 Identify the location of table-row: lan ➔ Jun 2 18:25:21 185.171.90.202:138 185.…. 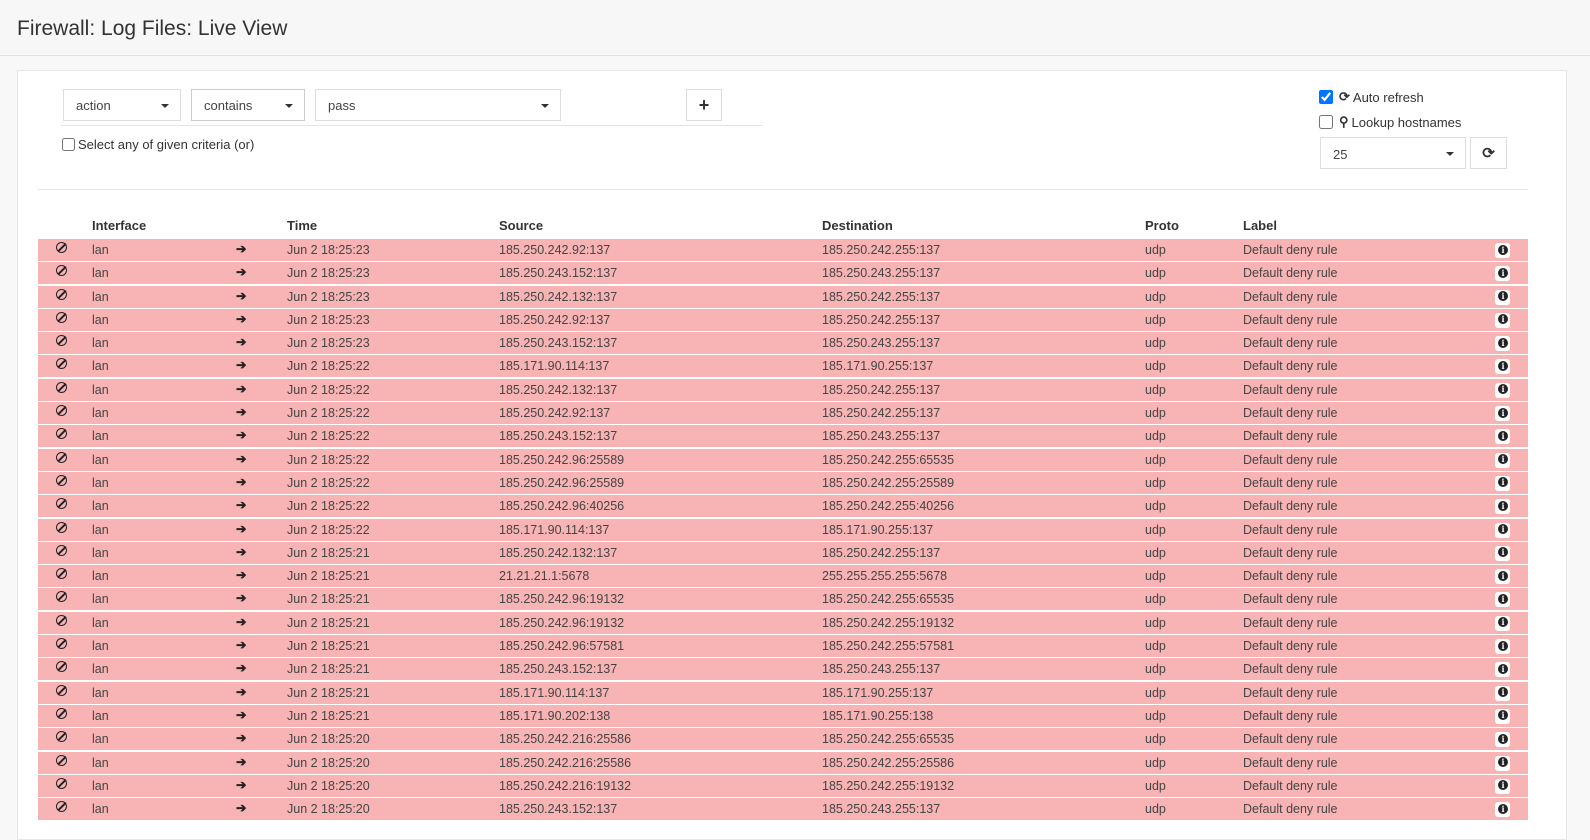
(783, 715).